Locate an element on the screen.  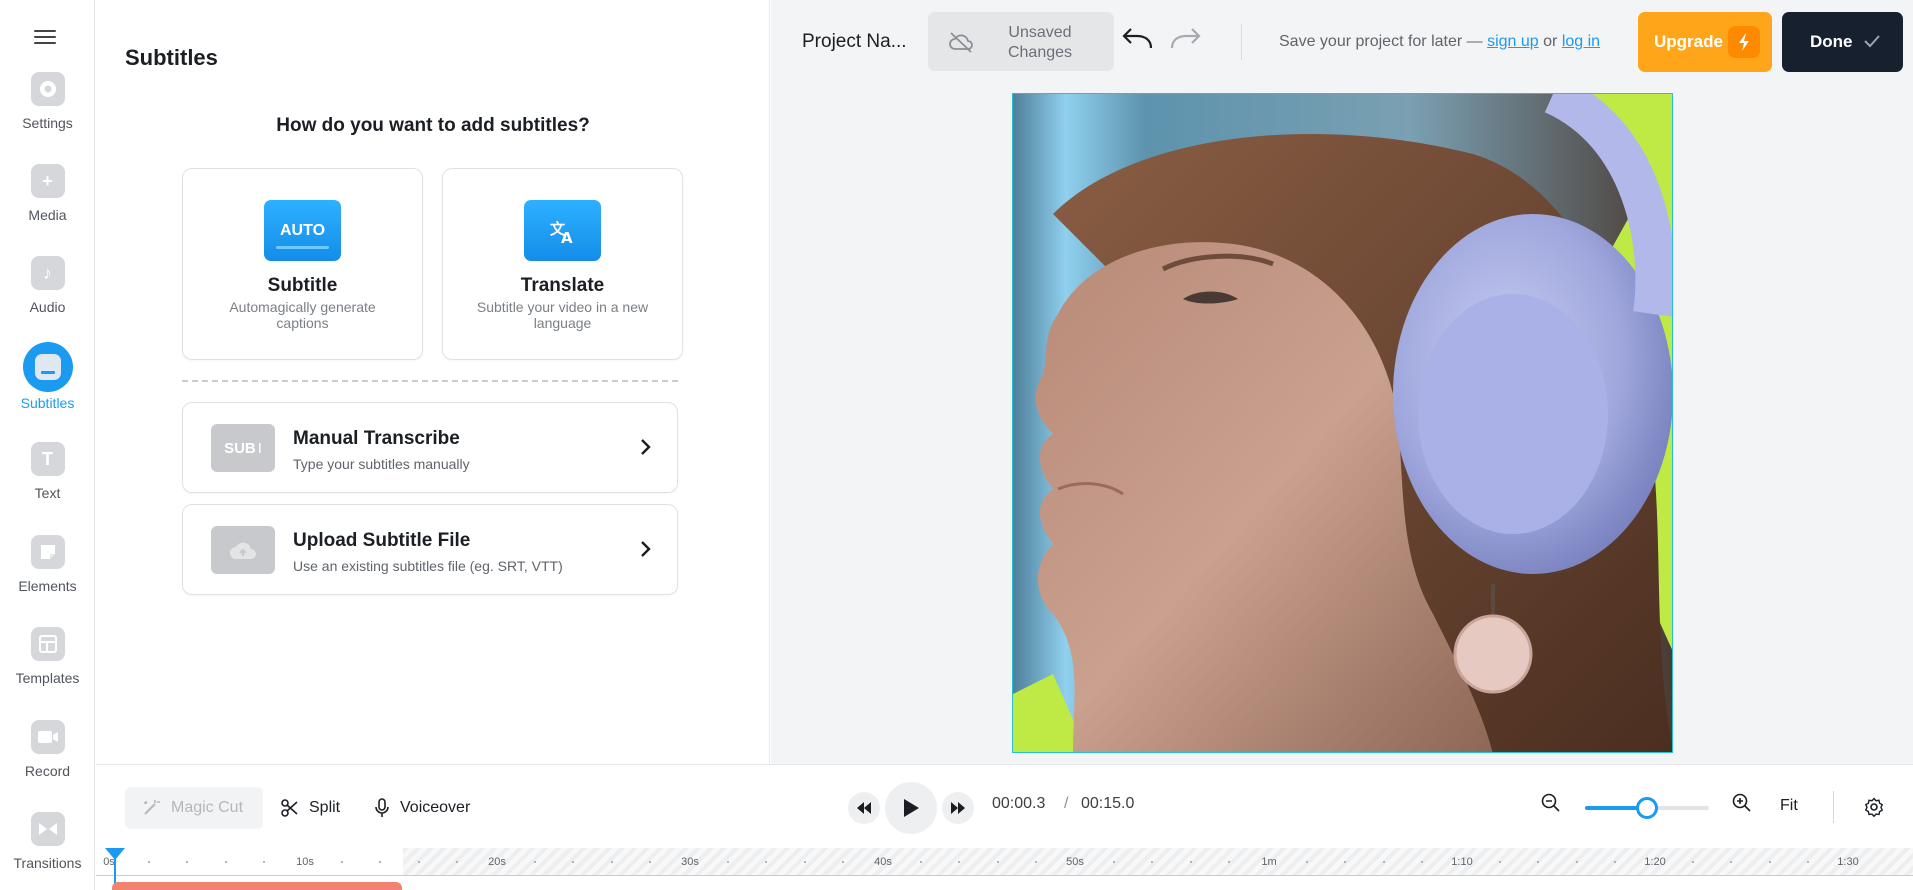
redo-icon is located at coordinates (1185, 41).